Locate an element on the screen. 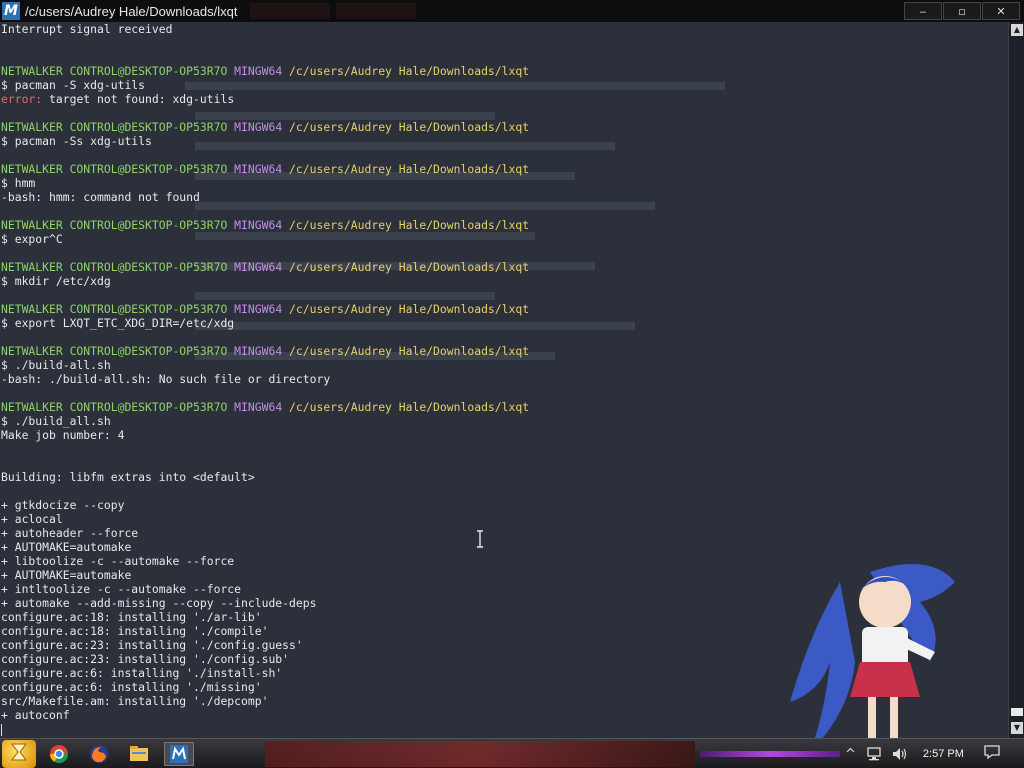 This screenshot has height=768, width=1024. terminal-line-text: + gtkdocize --copy is located at coordinates (63, 505).